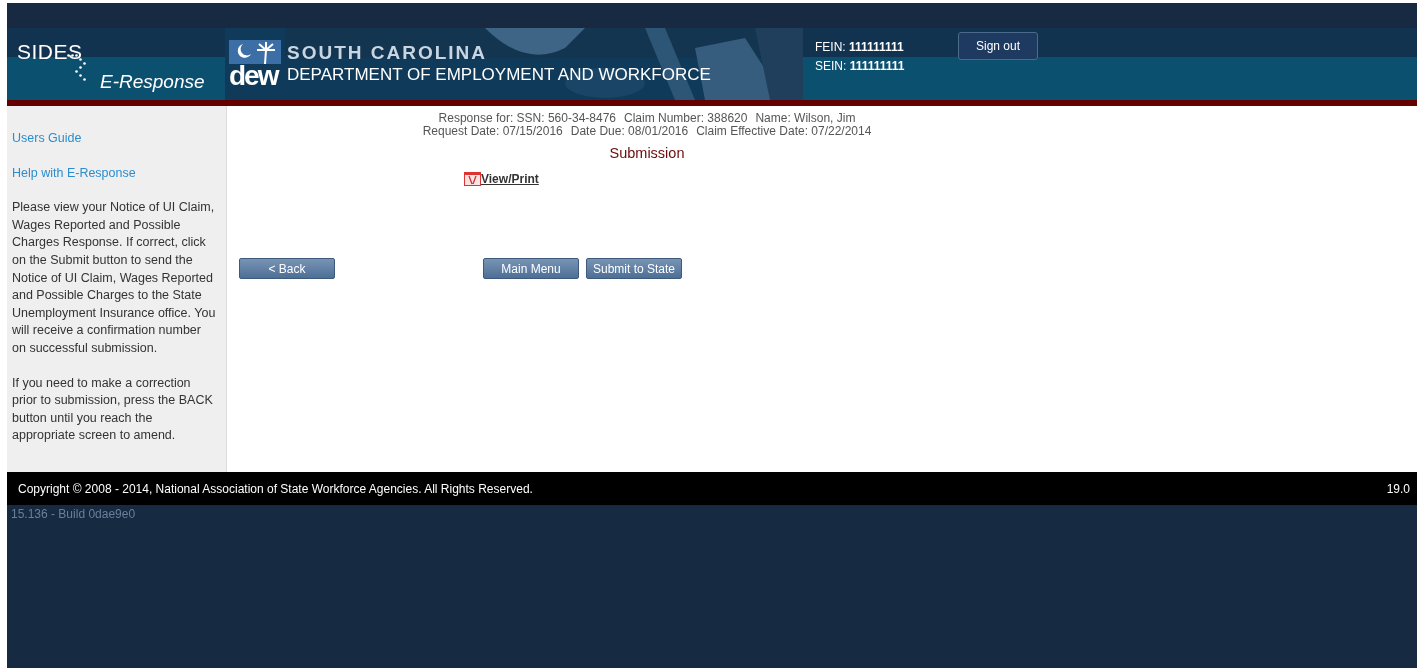  What do you see at coordinates (647, 153) in the screenshot?
I see `page-title: Submission` at bounding box center [647, 153].